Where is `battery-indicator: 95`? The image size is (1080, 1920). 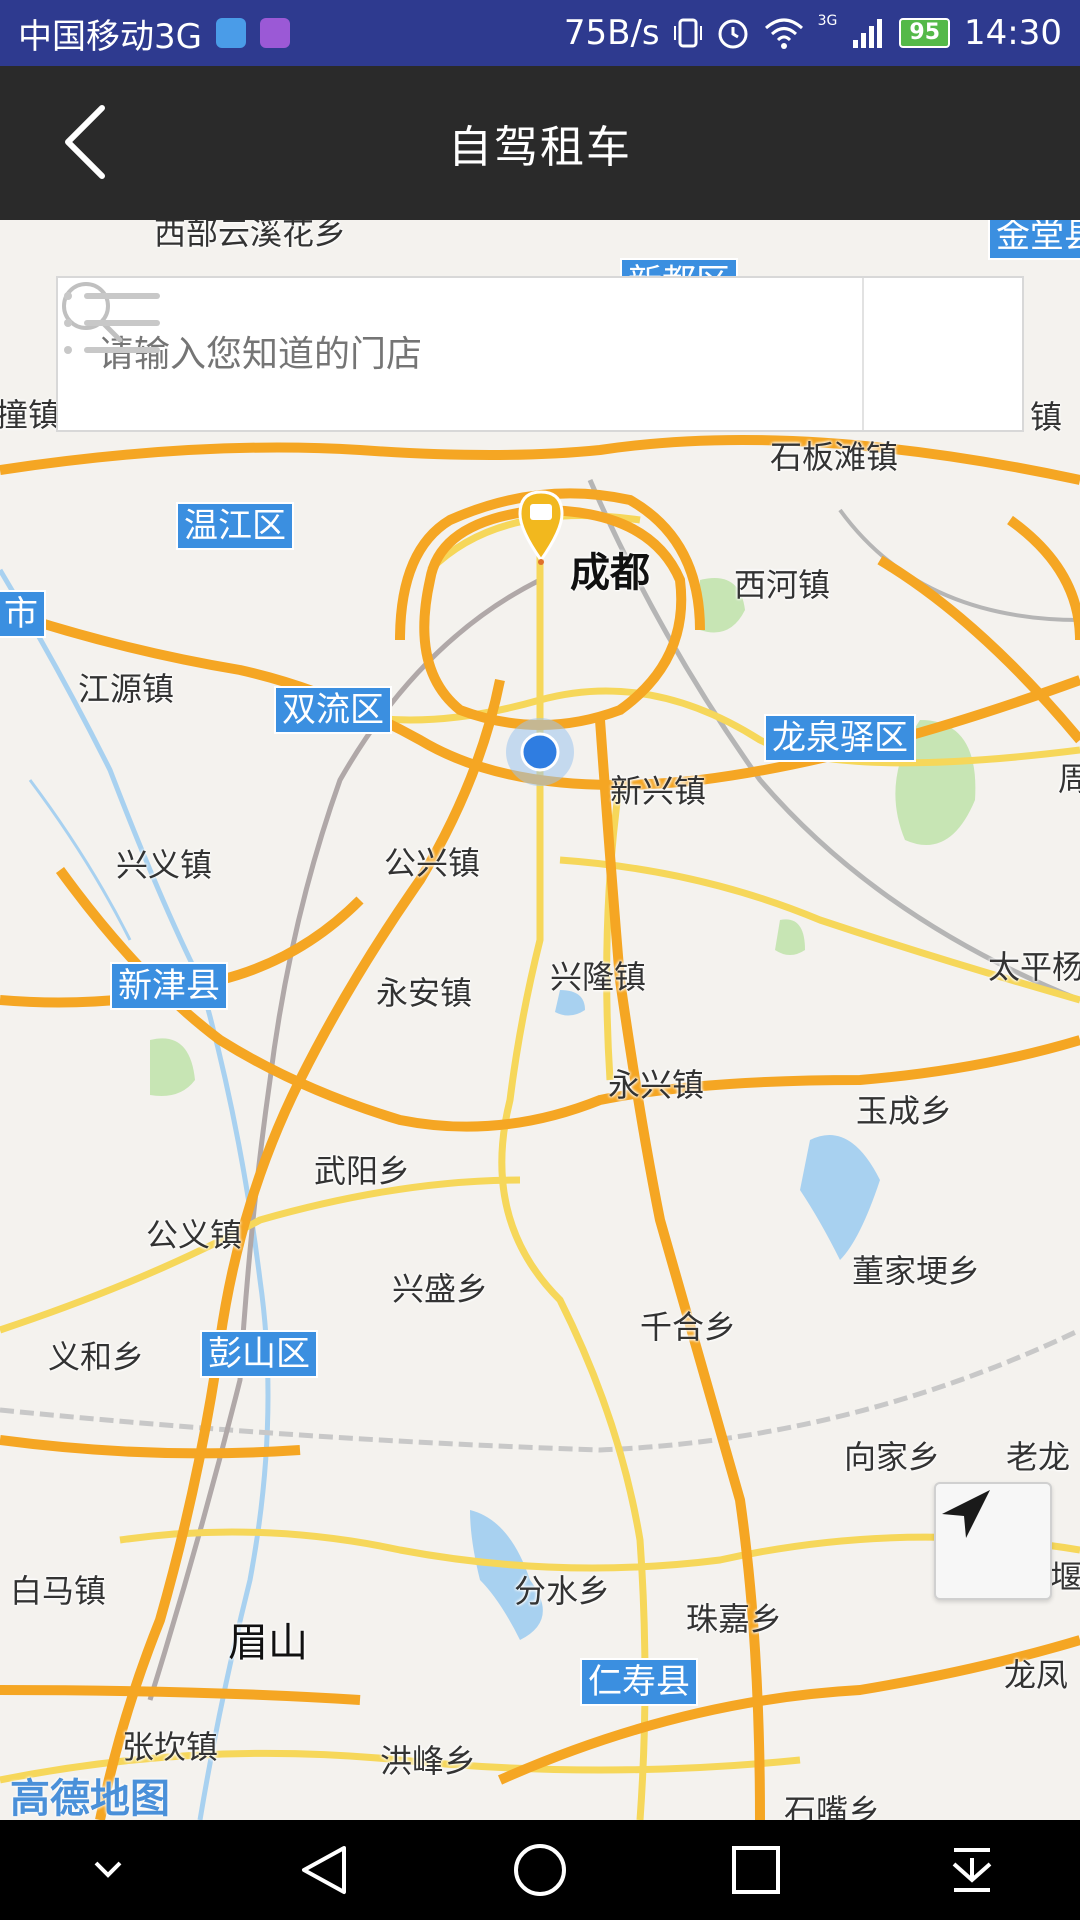
battery-indicator: 95 is located at coordinates (925, 33).